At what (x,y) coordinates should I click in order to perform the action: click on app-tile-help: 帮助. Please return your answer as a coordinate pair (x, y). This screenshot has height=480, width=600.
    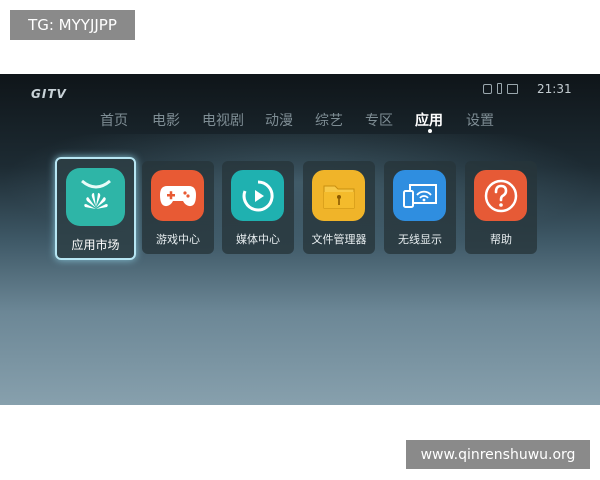
    Looking at the image, I should click on (501, 207).